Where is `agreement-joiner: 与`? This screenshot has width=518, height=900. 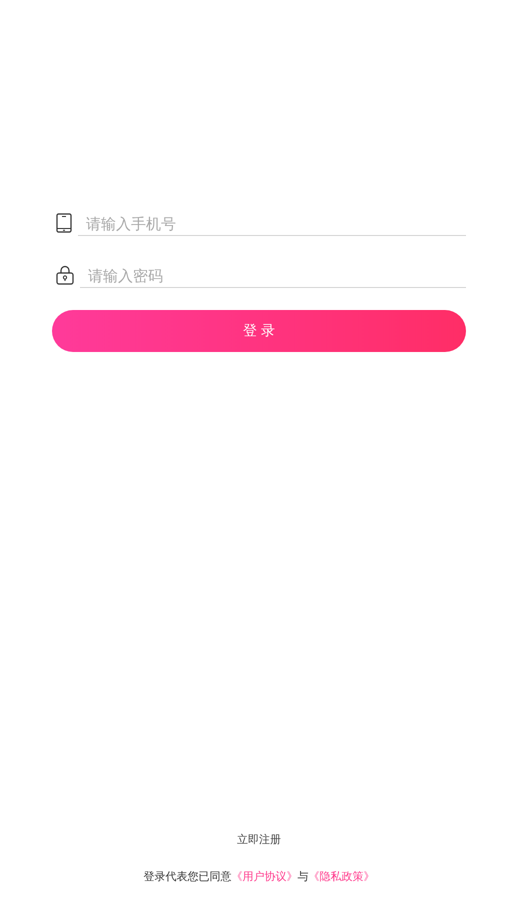 agreement-joiner: 与 is located at coordinates (303, 876).